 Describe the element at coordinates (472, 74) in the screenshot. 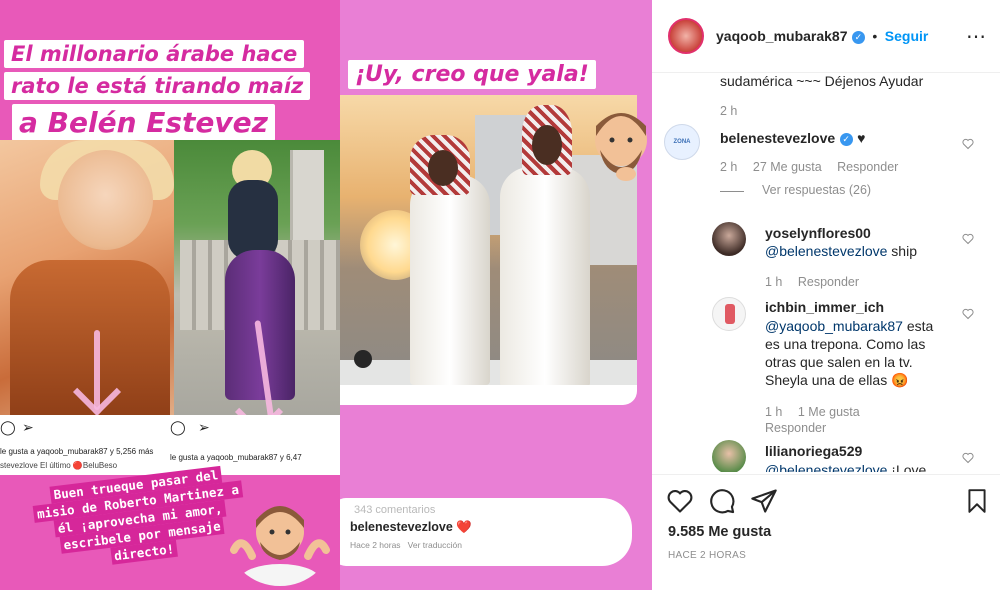

I see `story-mid-headline: ¡Uy, creo que yala!` at that location.